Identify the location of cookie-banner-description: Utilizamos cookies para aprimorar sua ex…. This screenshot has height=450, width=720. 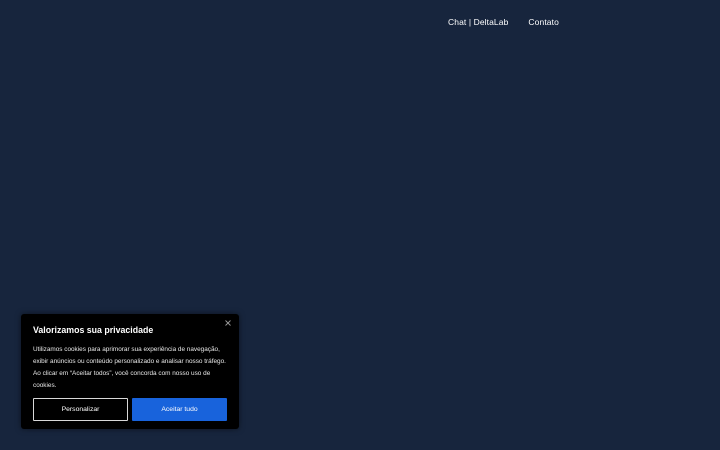
(129, 367).